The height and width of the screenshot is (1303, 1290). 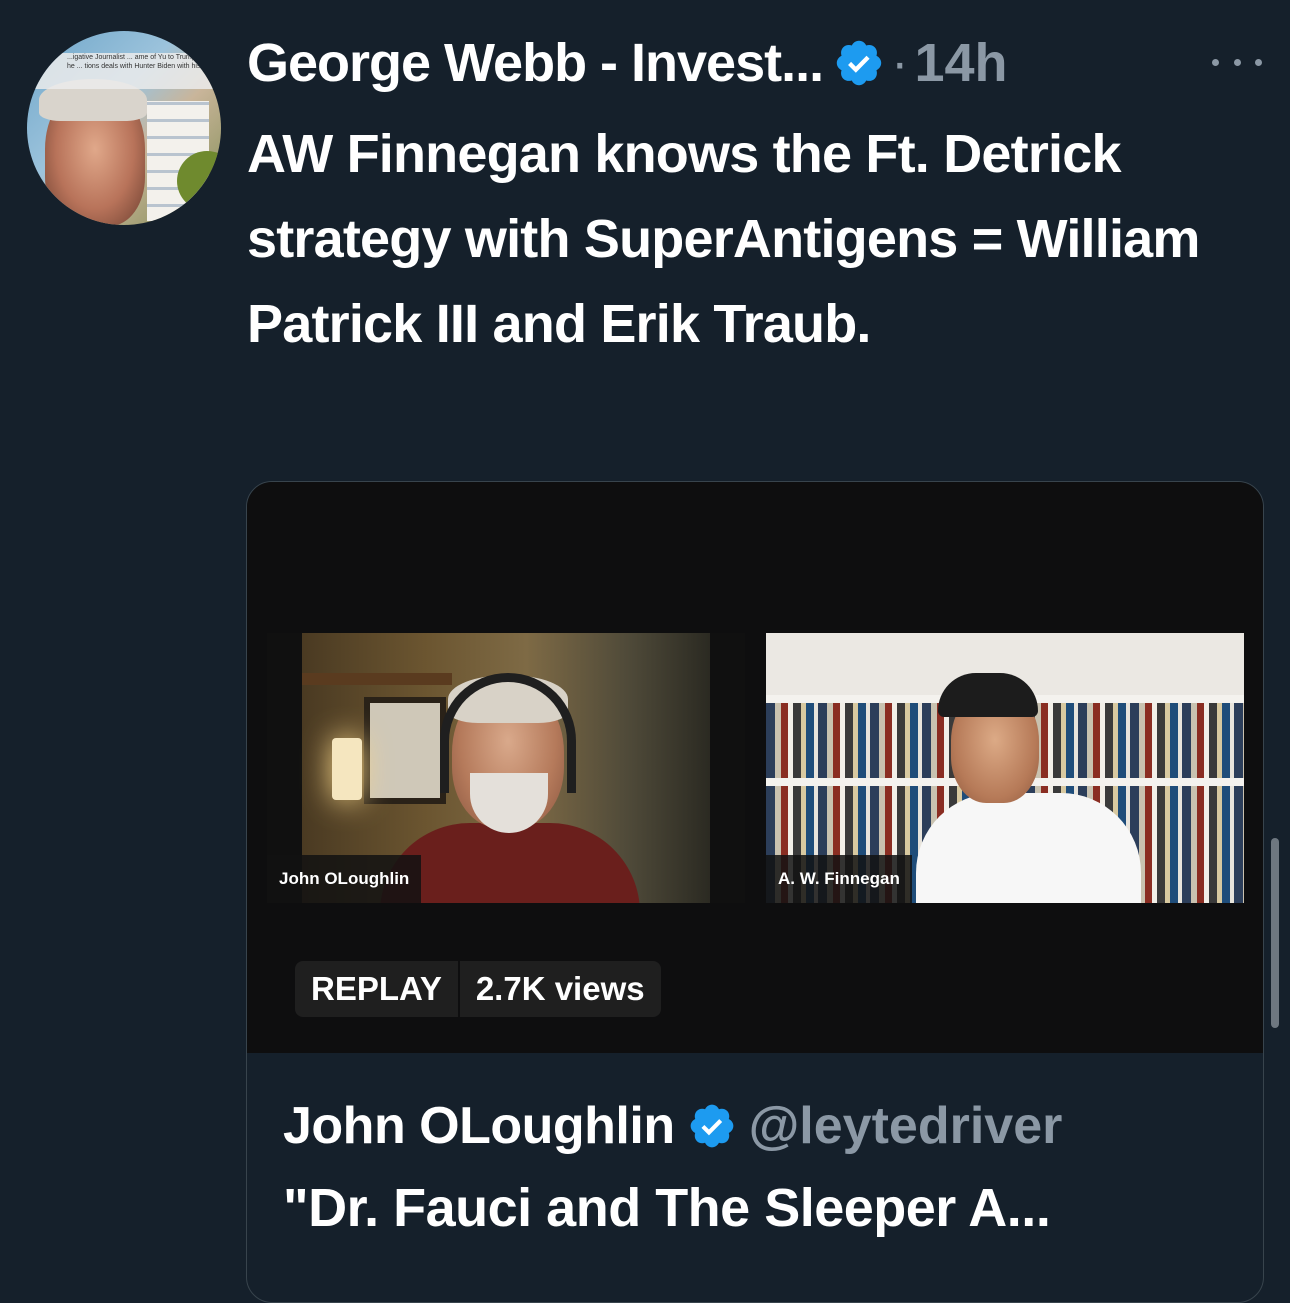 What do you see at coordinates (405, 750) in the screenshot?
I see `picture-frame` at bounding box center [405, 750].